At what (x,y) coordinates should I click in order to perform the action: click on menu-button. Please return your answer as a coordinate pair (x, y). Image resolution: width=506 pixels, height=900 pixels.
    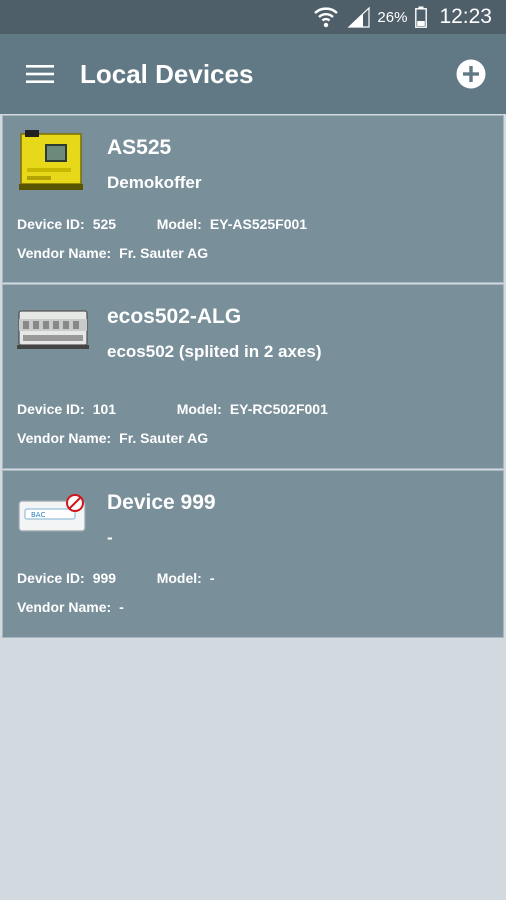
    Looking at the image, I should click on (40, 74).